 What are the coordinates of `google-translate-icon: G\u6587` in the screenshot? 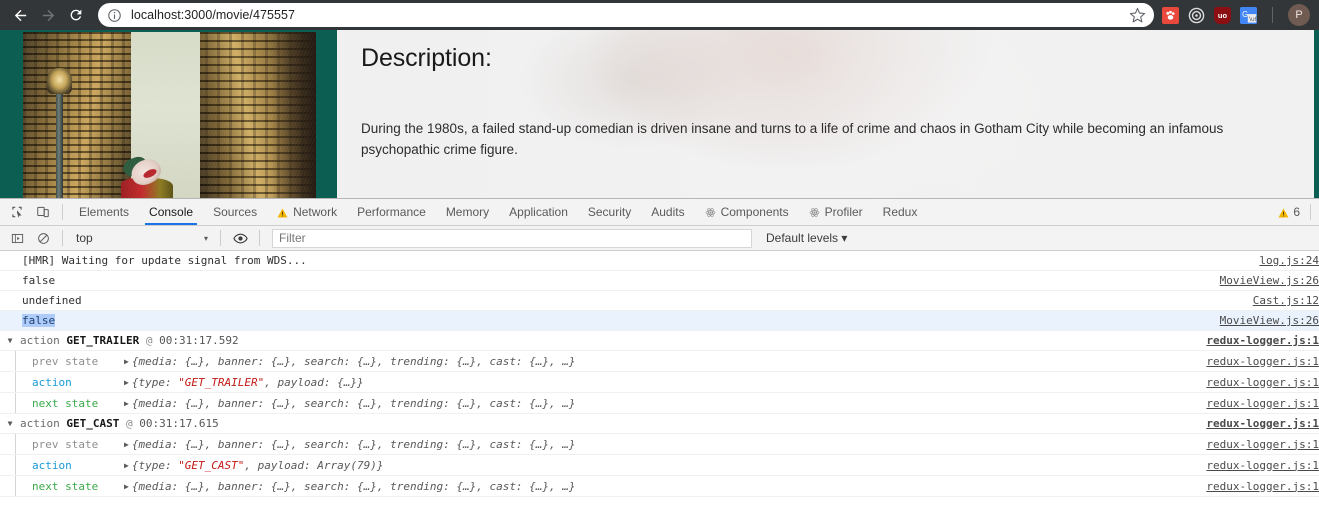 It's located at (1248, 15).